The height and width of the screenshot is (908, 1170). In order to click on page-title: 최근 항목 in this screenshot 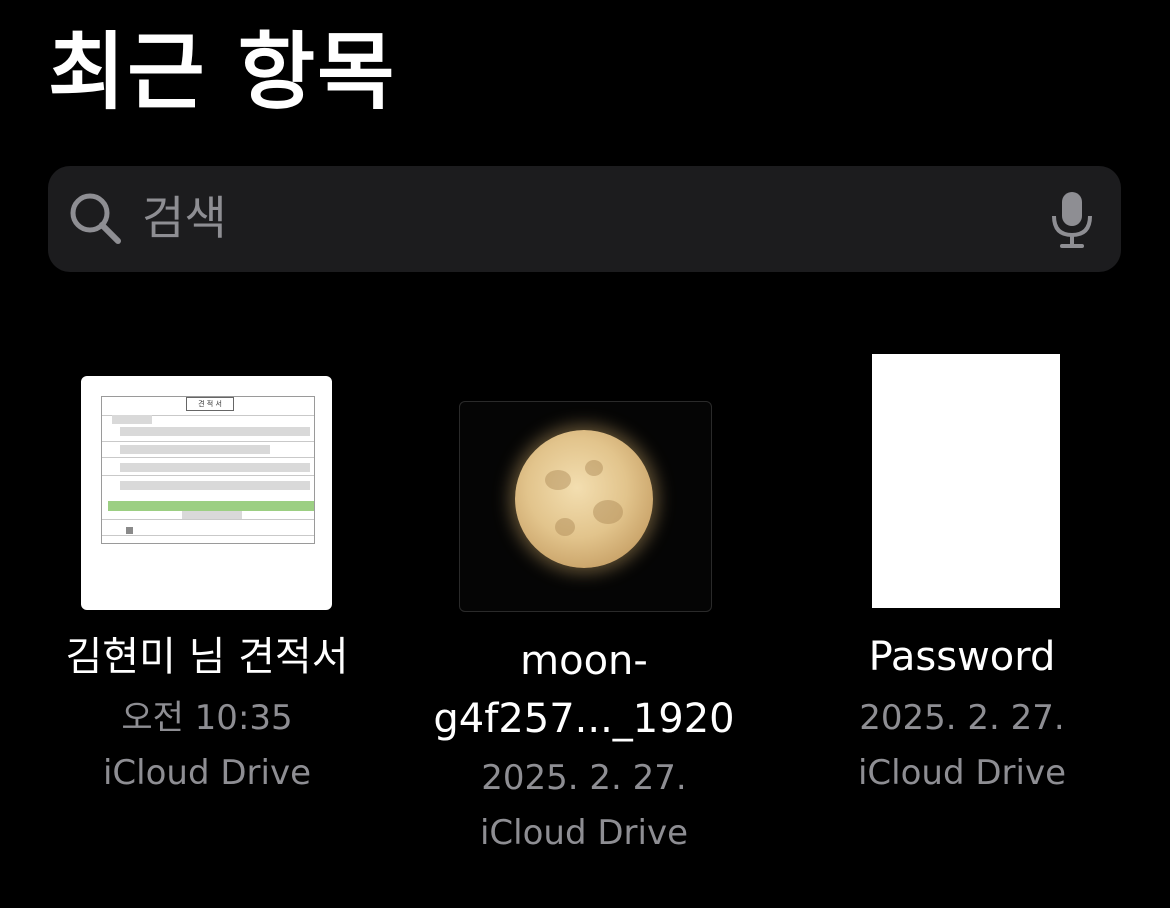, I will do `click(222, 72)`.